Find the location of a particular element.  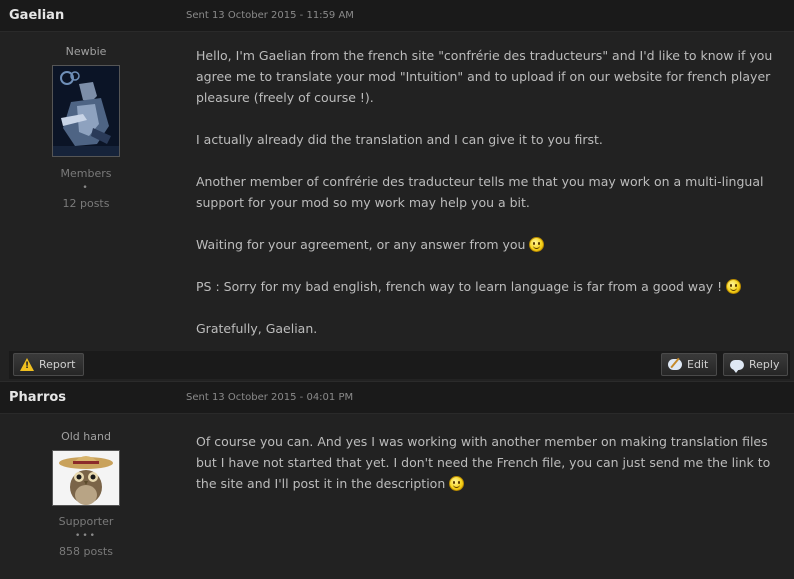

report-button: ! Report is located at coordinates (49, 364).